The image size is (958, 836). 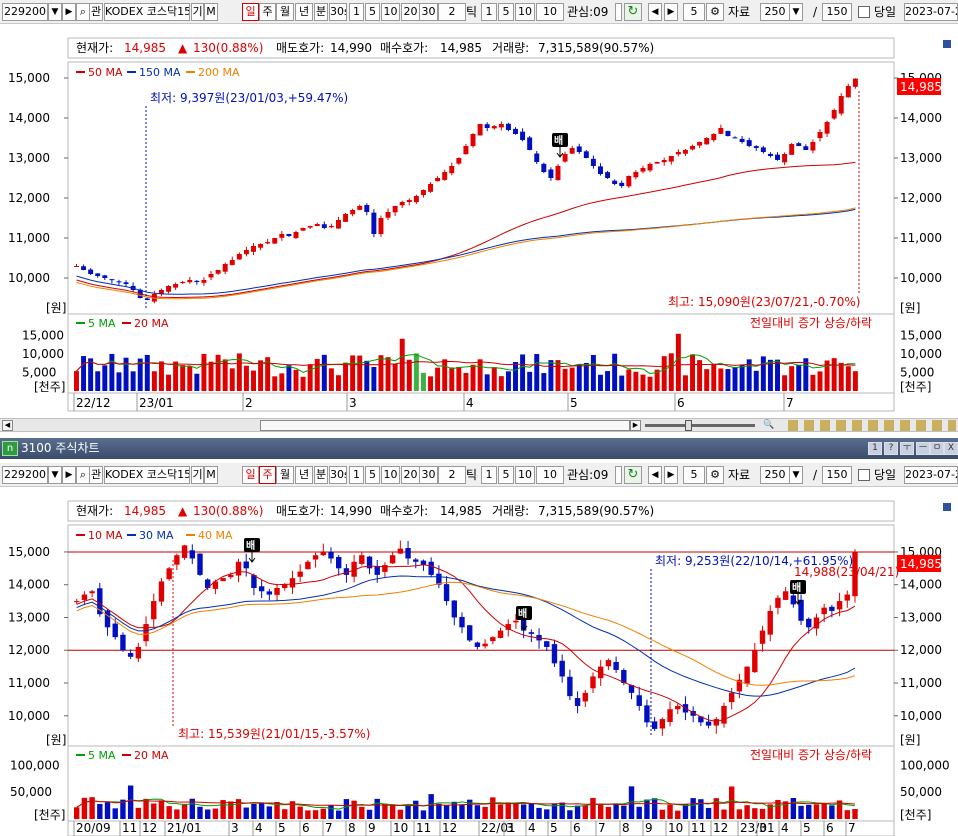 What do you see at coordinates (211, 12) in the screenshot?
I see `top-m-button: M` at bounding box center [211, 12].